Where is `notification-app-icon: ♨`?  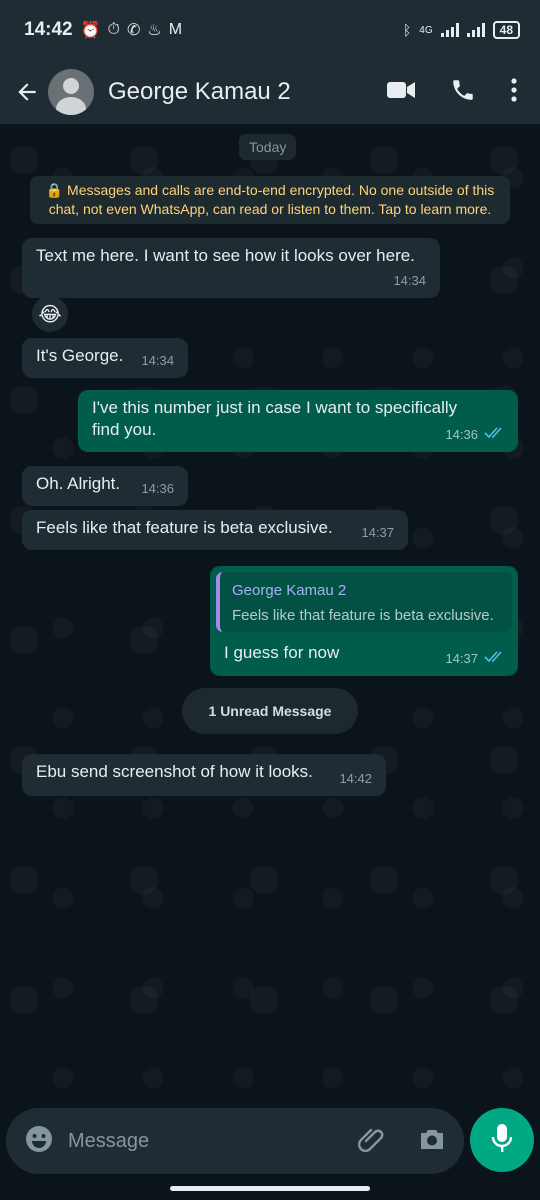 notification-app-icon: ♨ is located at coordinates (154, 30).